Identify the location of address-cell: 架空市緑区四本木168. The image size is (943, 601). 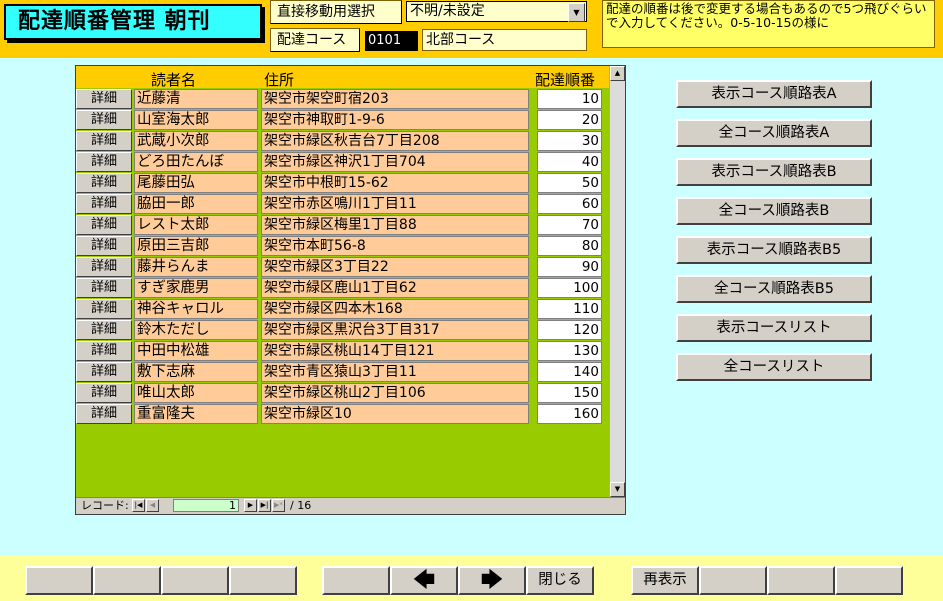
(395, 309).